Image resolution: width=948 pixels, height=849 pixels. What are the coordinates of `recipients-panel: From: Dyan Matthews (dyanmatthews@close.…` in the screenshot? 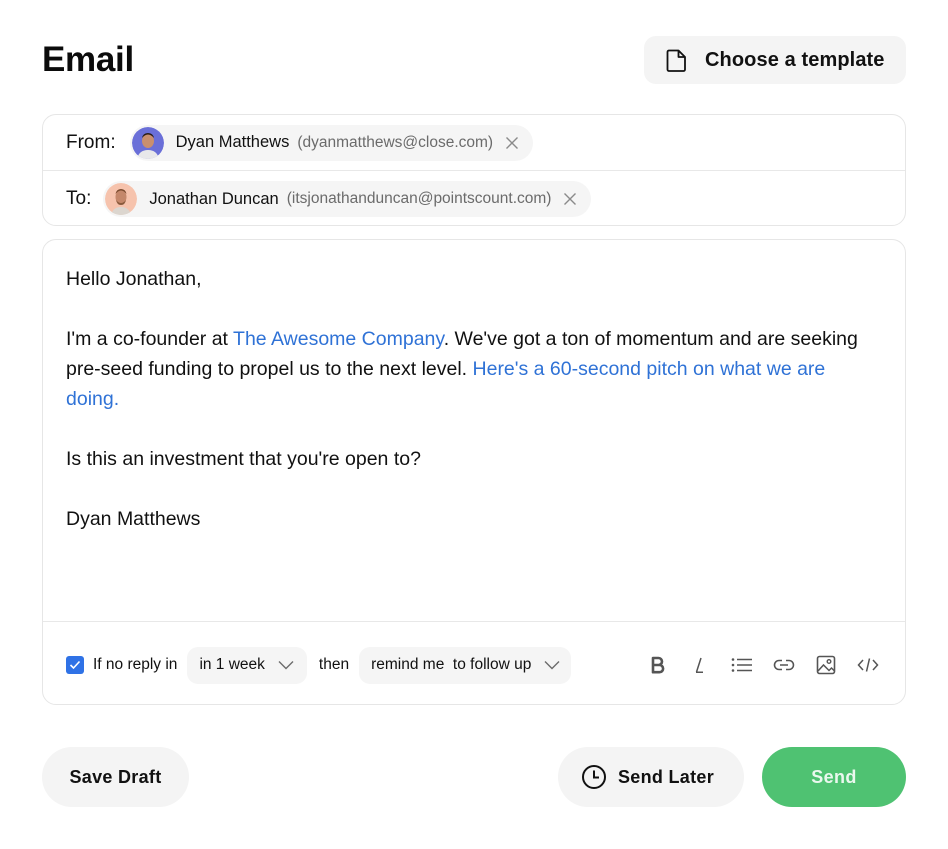 It's located at (474, 170).